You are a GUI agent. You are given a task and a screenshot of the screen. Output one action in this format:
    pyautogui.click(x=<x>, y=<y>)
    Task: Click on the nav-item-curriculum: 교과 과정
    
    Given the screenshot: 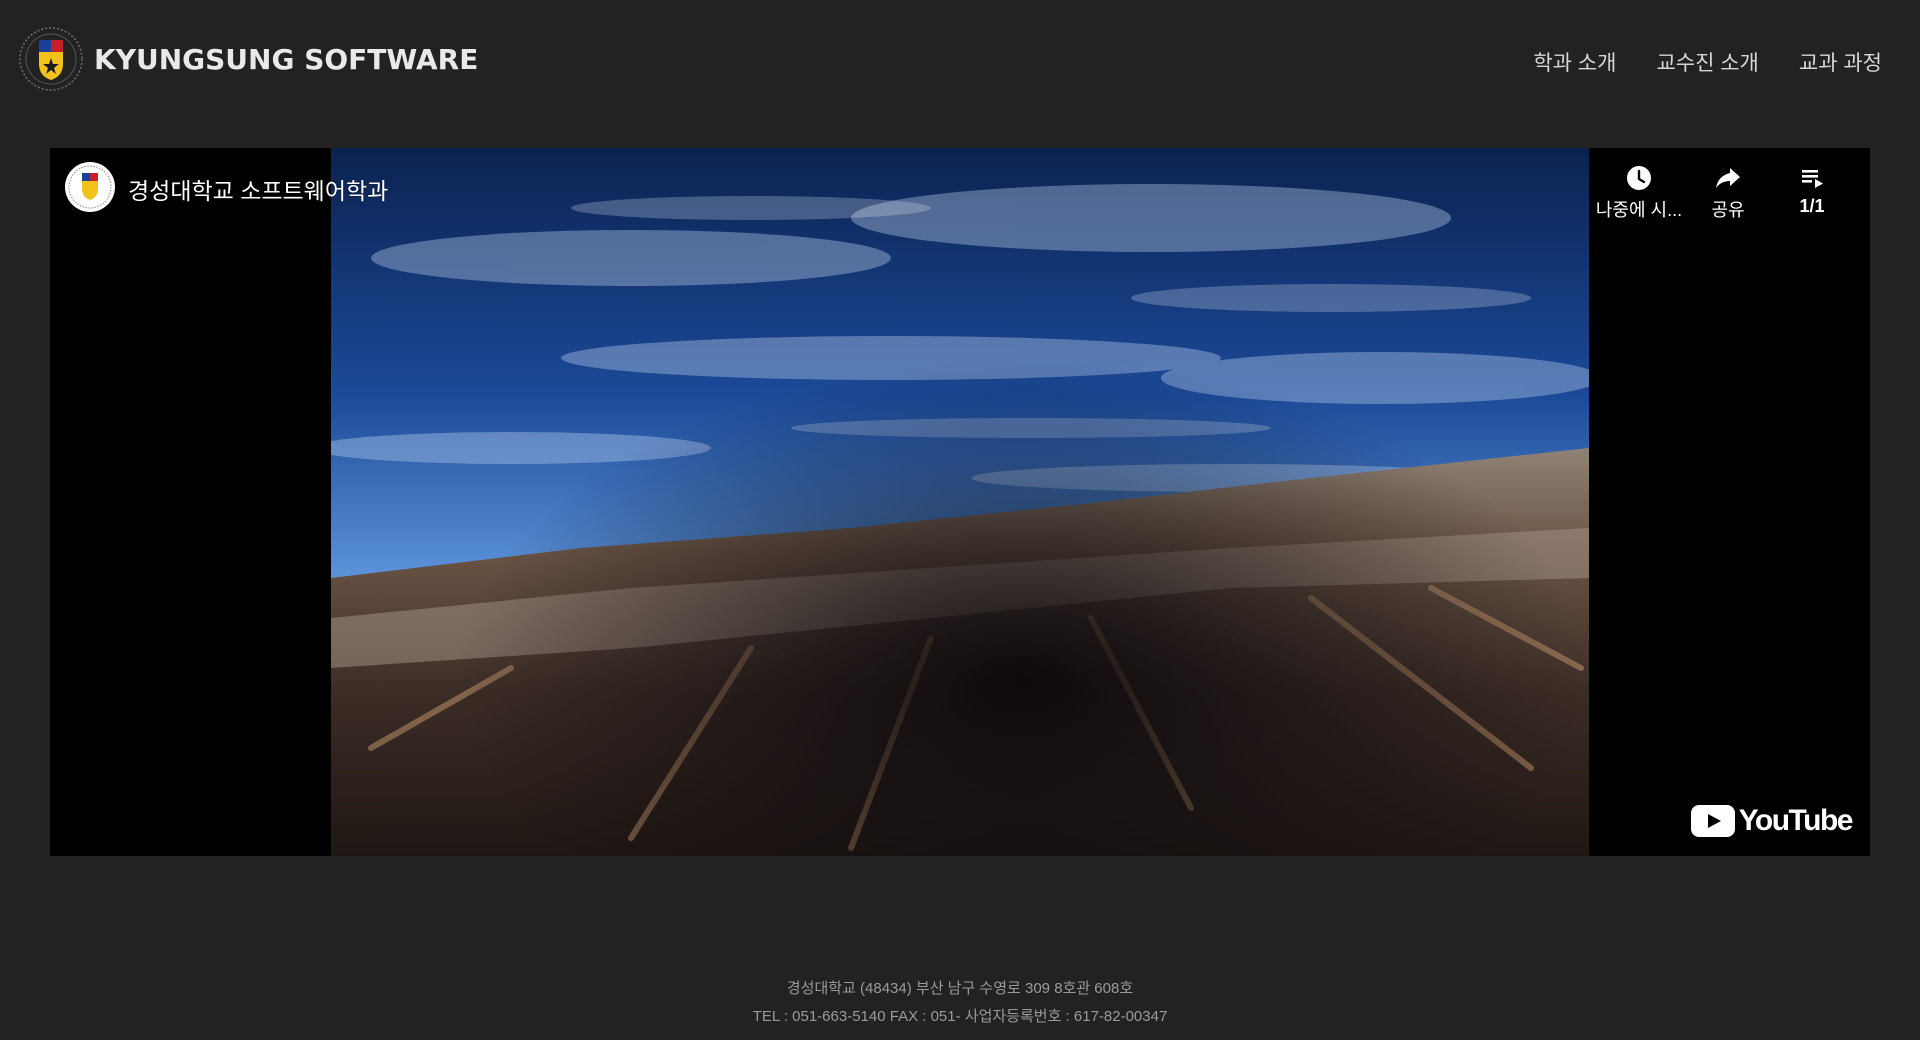 What is the action you would take?
    pyautogui.click(x=1840, y=62)
    